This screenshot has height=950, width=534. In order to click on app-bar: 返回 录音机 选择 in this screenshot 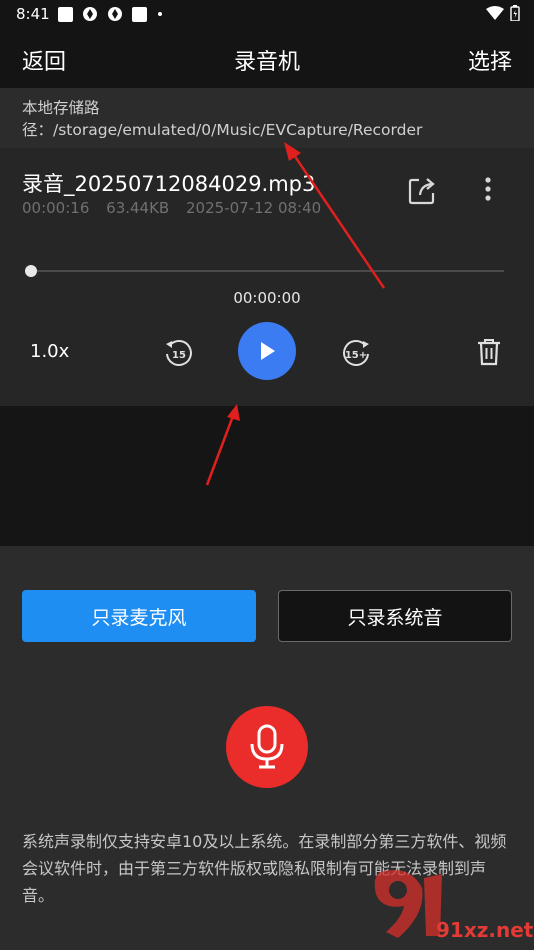, I will do `click(267, 58)`.